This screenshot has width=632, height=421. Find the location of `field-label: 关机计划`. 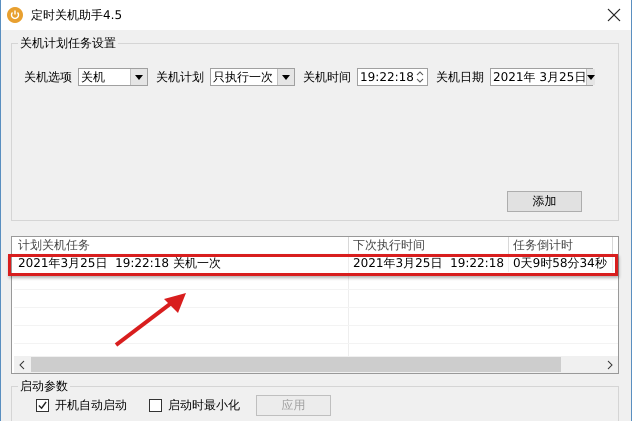

field-label: 关机计划 is located at coordinates (180, 77).